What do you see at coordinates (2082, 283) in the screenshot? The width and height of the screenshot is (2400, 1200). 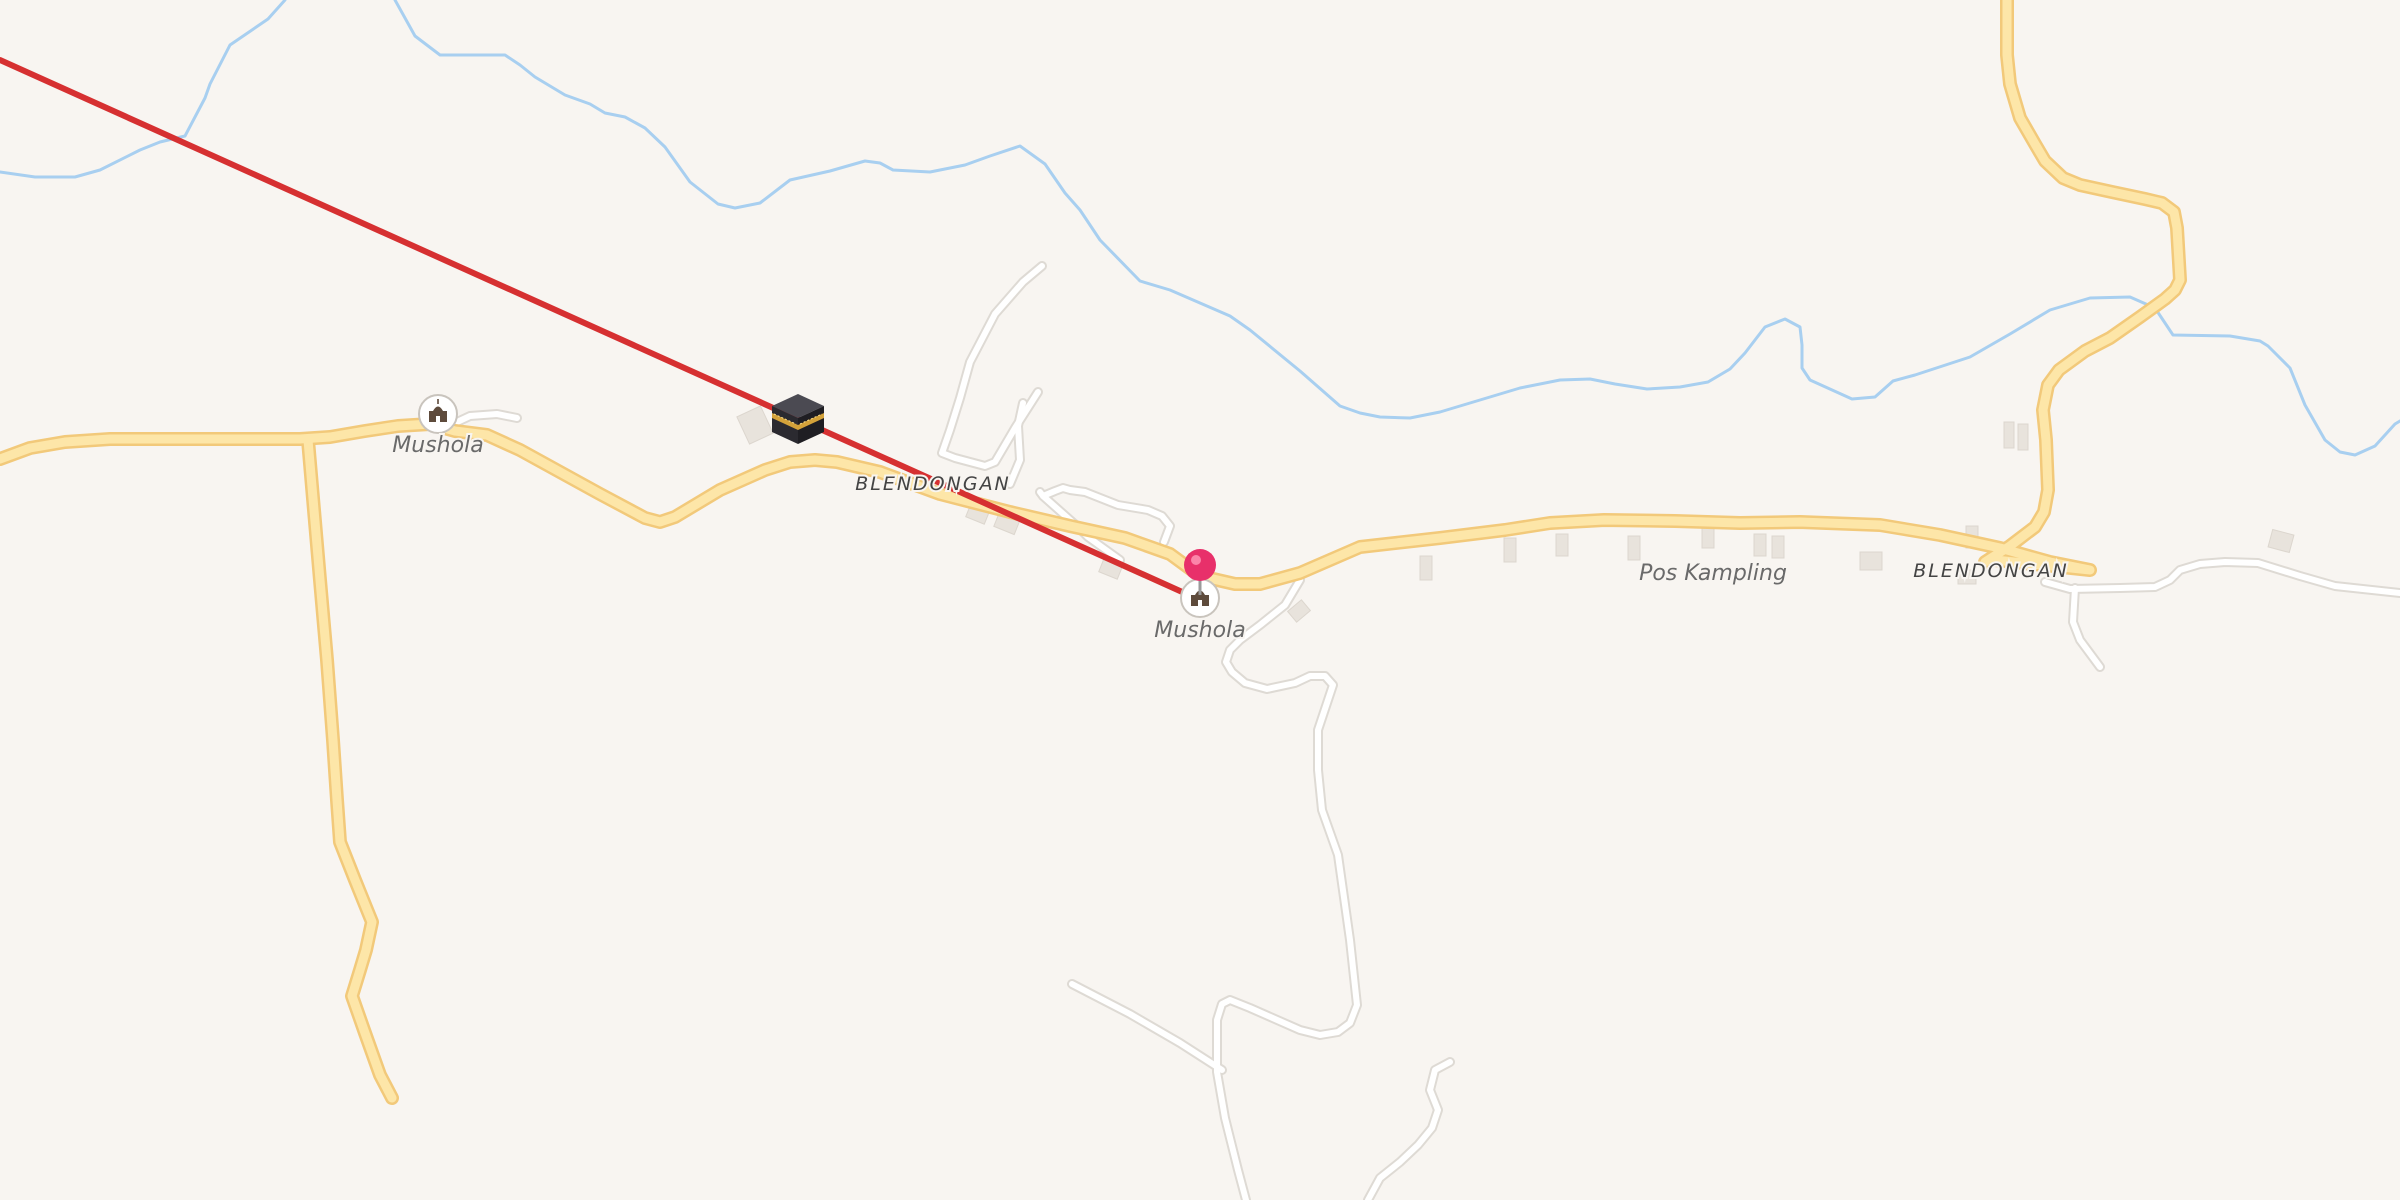 I see `major-road-north` at bounding box center [2082, 283].